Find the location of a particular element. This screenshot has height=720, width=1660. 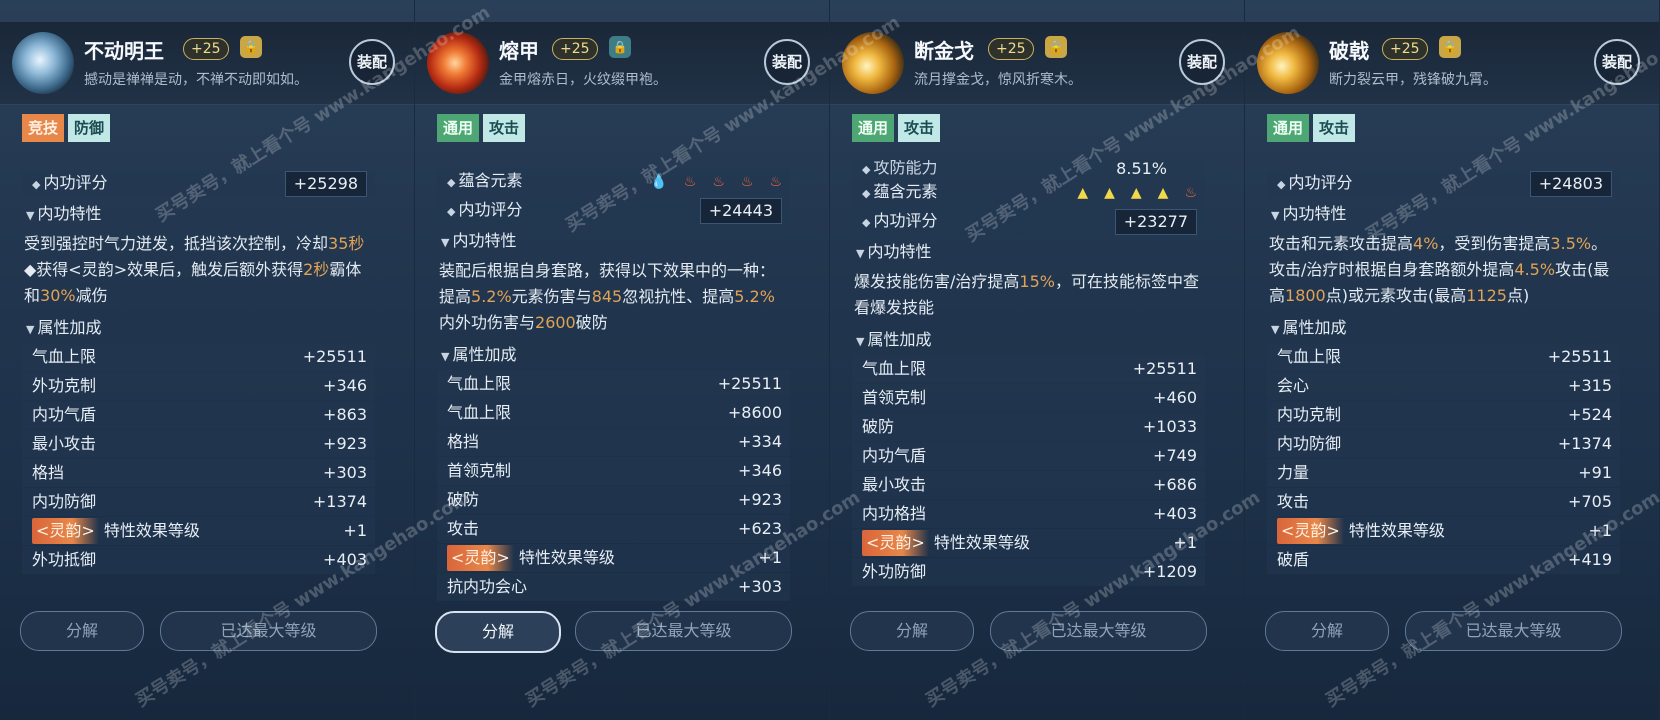

score-row: ◆ 内功评分 +23277 is located at coordinates (1028, 222).